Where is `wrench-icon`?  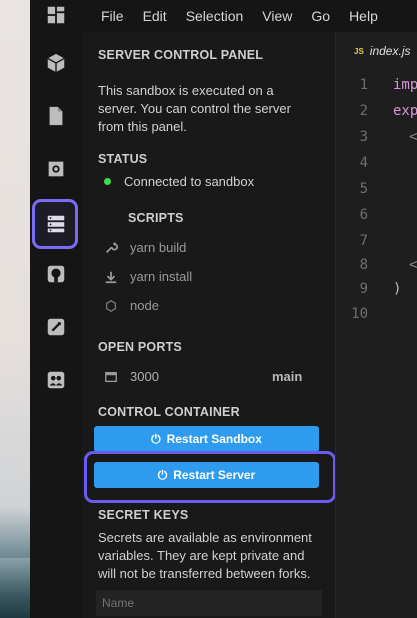
wrench-icon is located at coordinates (112, 247).